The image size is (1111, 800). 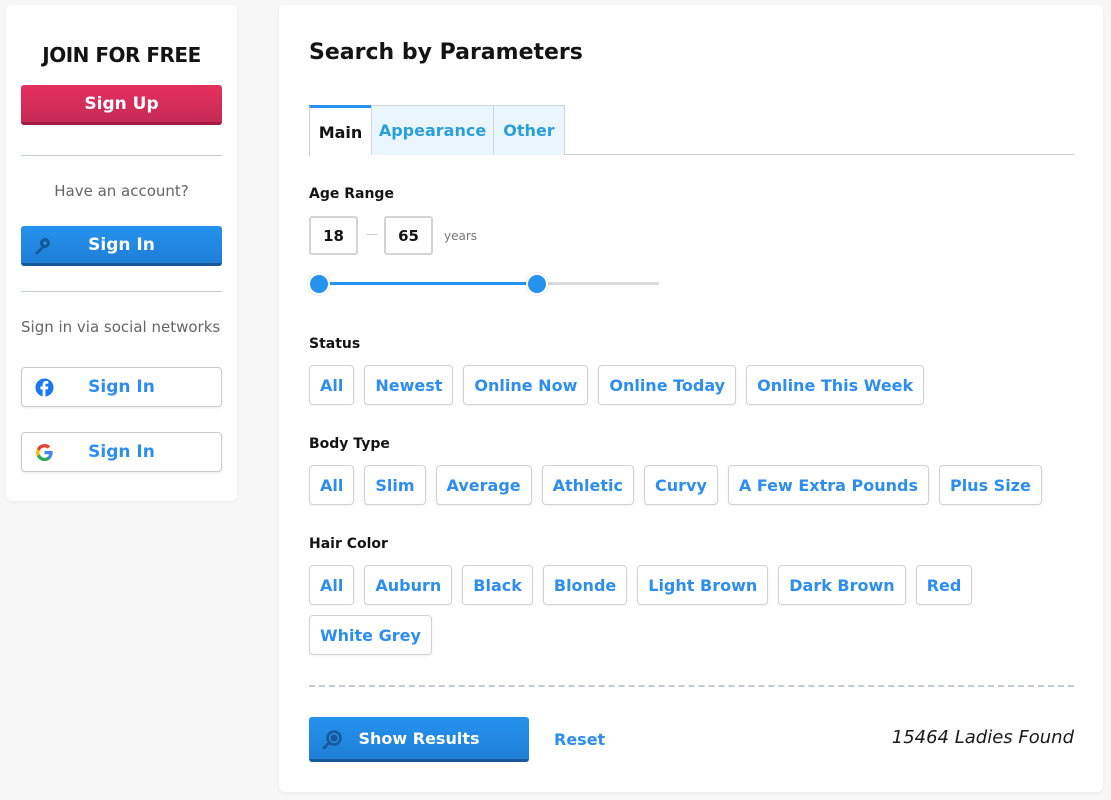 I want to click on age-unit-label: years, so click(x=461, y=236).